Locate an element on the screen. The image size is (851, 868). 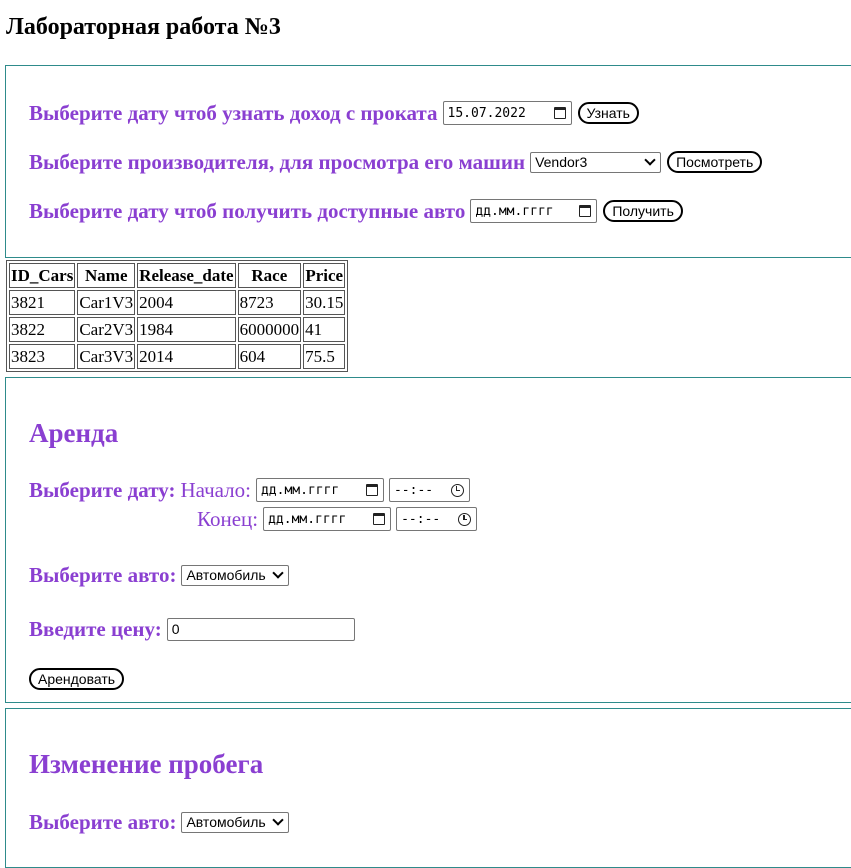
table-header-row: ID_Cars Name Release_date Race Price is located at coordinates (177, 275).